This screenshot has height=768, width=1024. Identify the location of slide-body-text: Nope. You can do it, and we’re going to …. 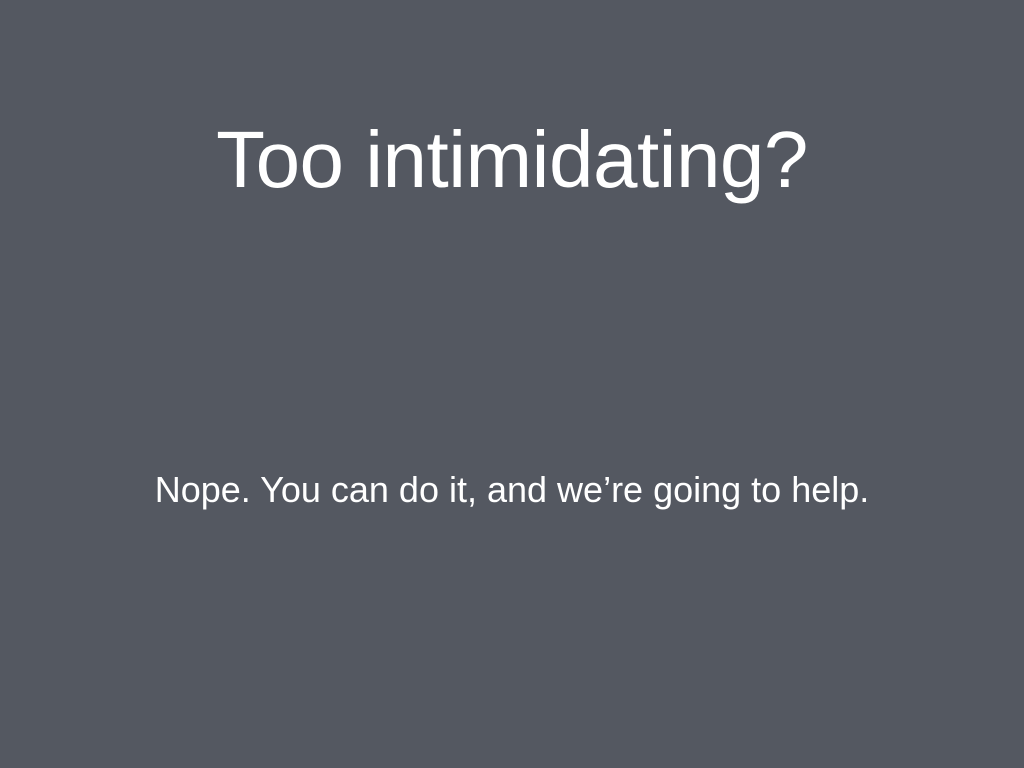
(512, 489).